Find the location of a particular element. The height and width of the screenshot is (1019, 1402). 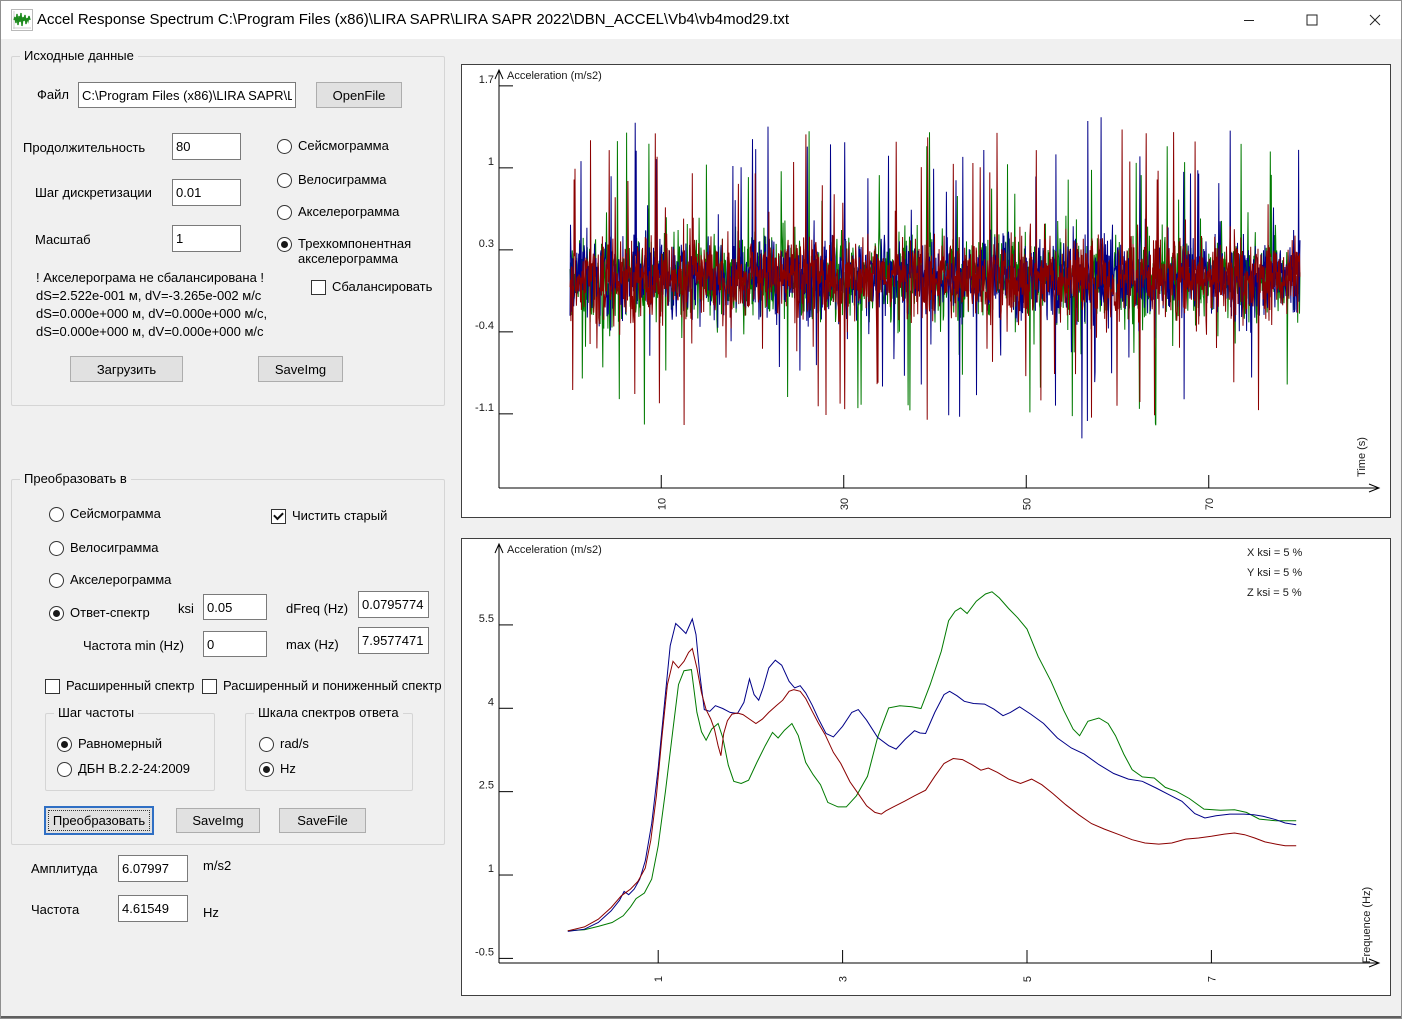

svg-text: 3 is located at coordinates (844, 979).